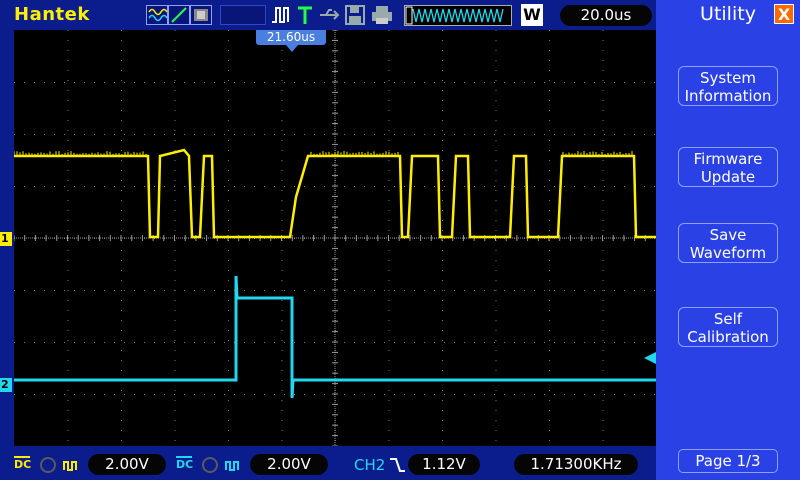 The height and width of the screenshot is (480, 800). I want to click on ch1-volts-div: 2.00V, so click(127, 464).